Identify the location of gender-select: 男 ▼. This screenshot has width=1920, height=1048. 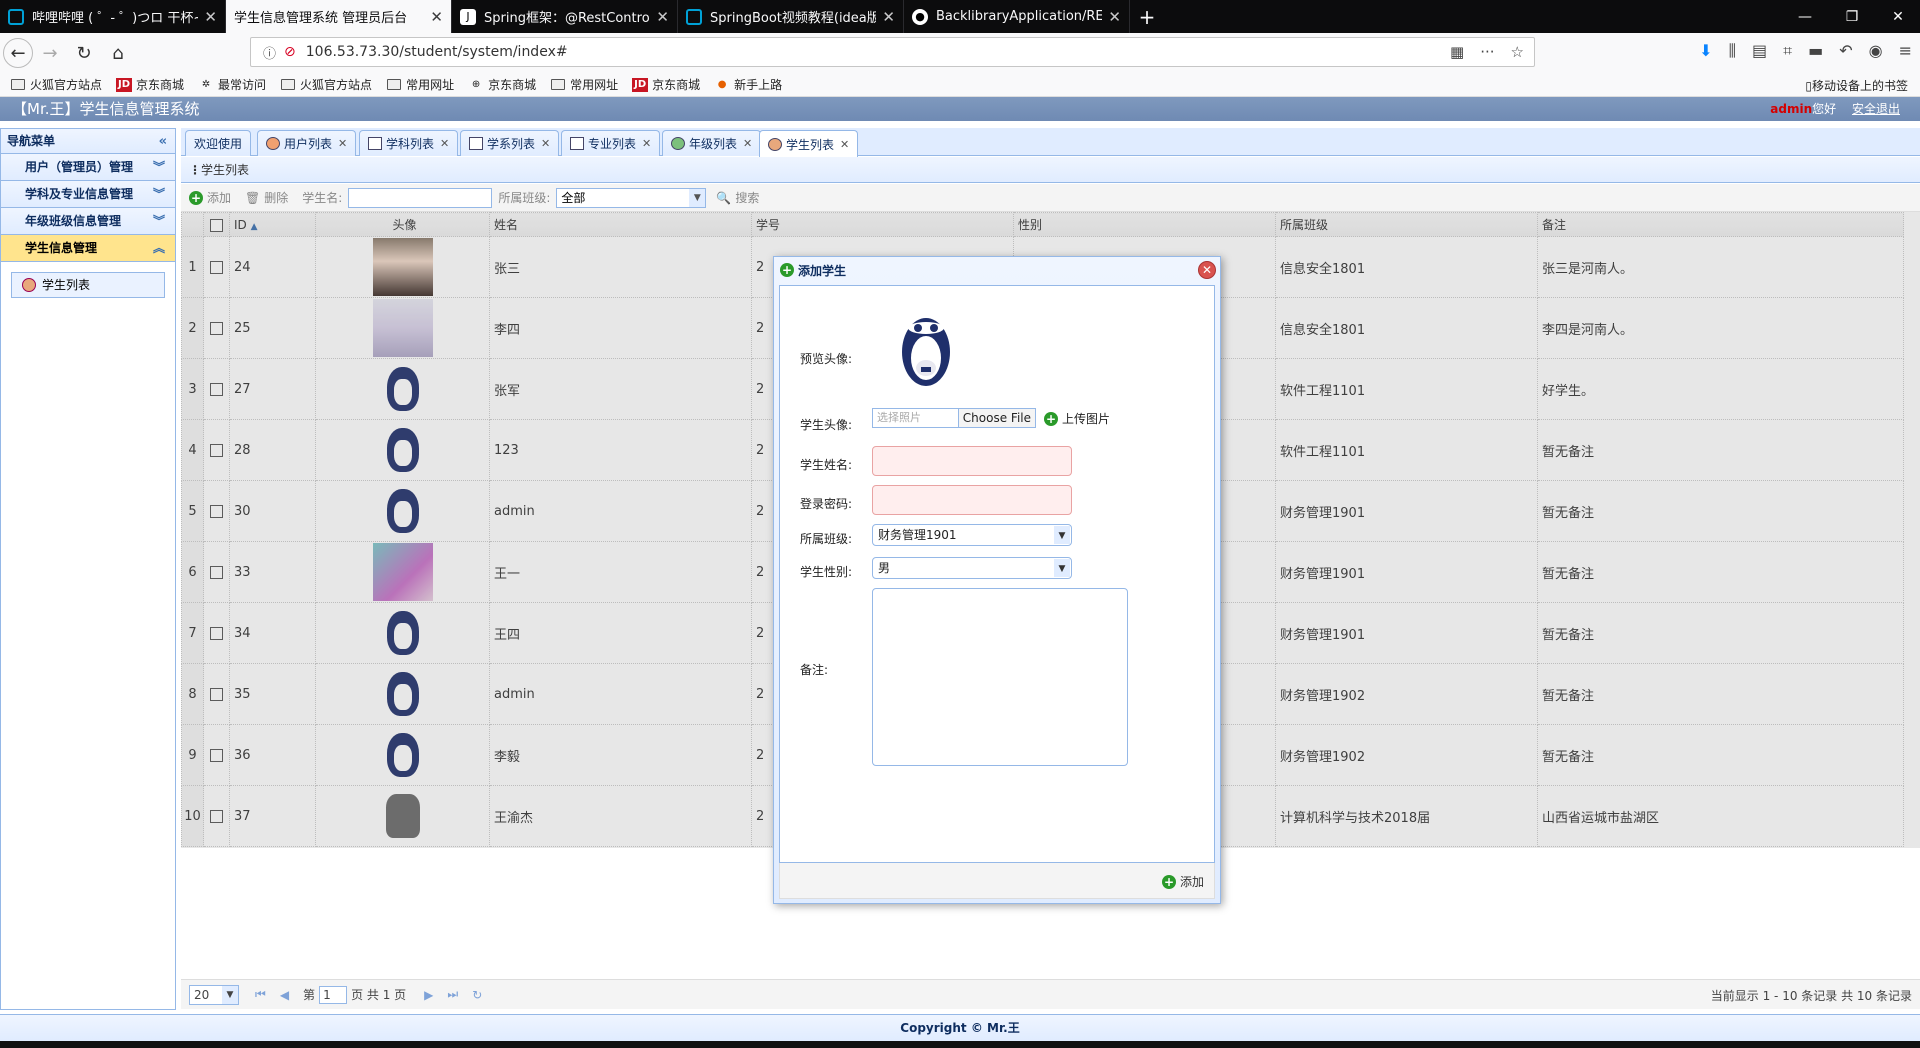
(972, 568).